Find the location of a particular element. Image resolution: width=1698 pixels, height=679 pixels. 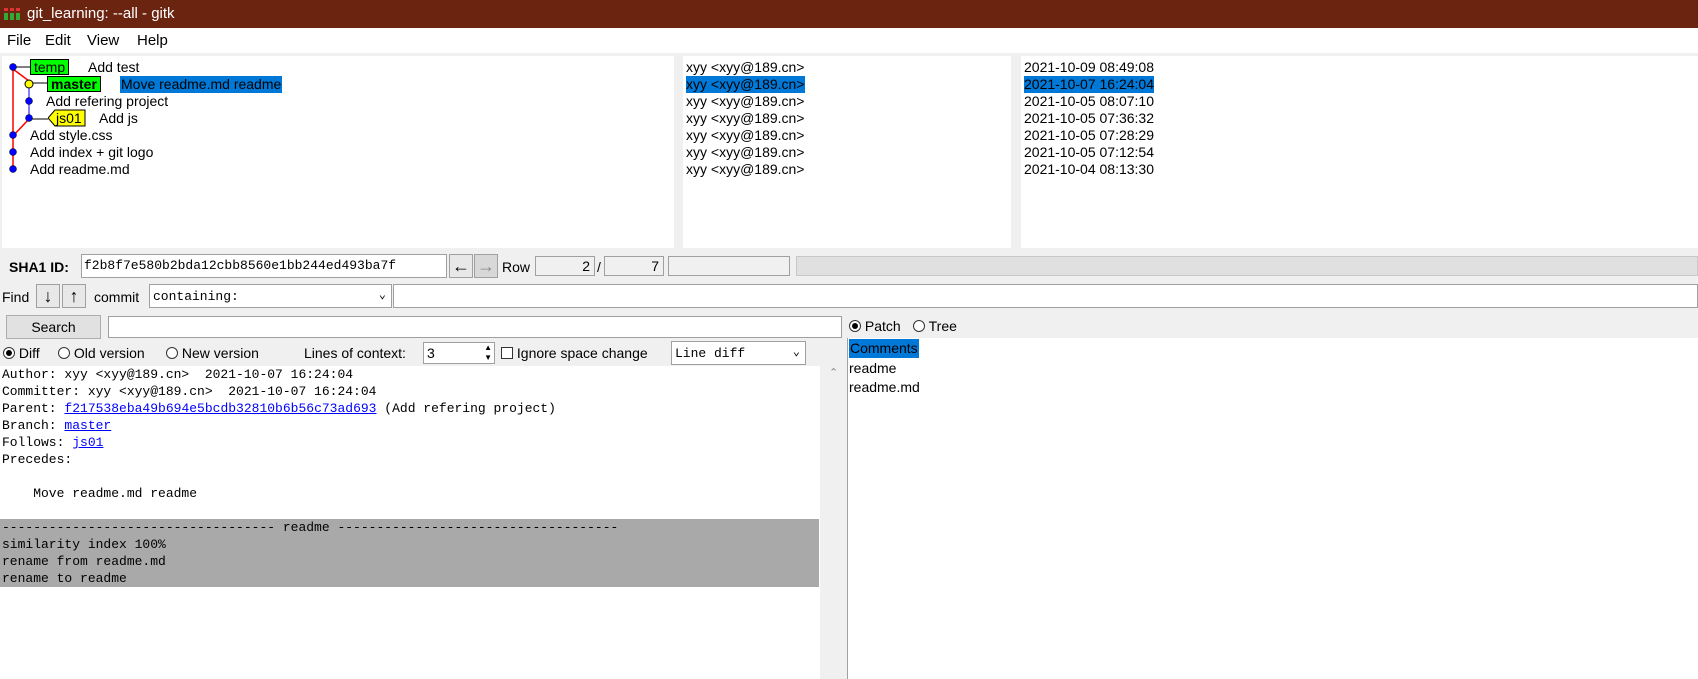

context-spinbox: 3 ▲ ▼ is located at coordinates (459, 353).